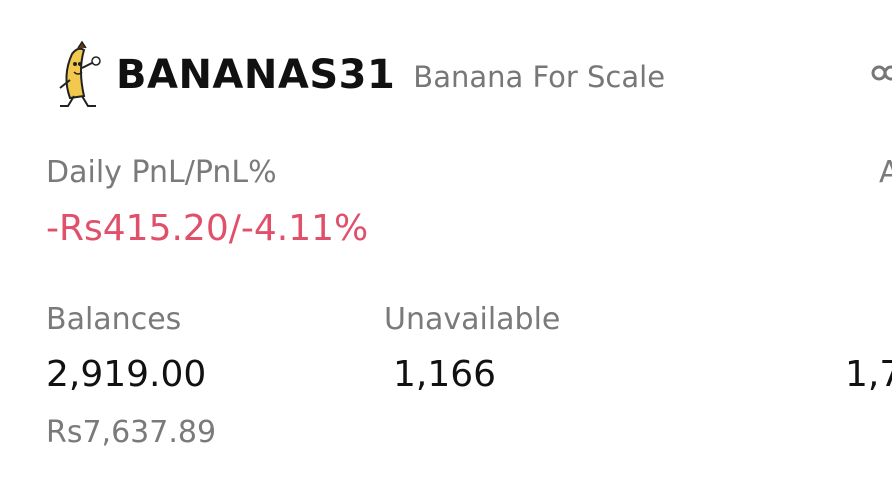 This screenshot has height=501, width=892. What do you see at coordinates (114, 319) in the screenshot?
I see `balances-label: Balances` at bounding box center [114, 319].